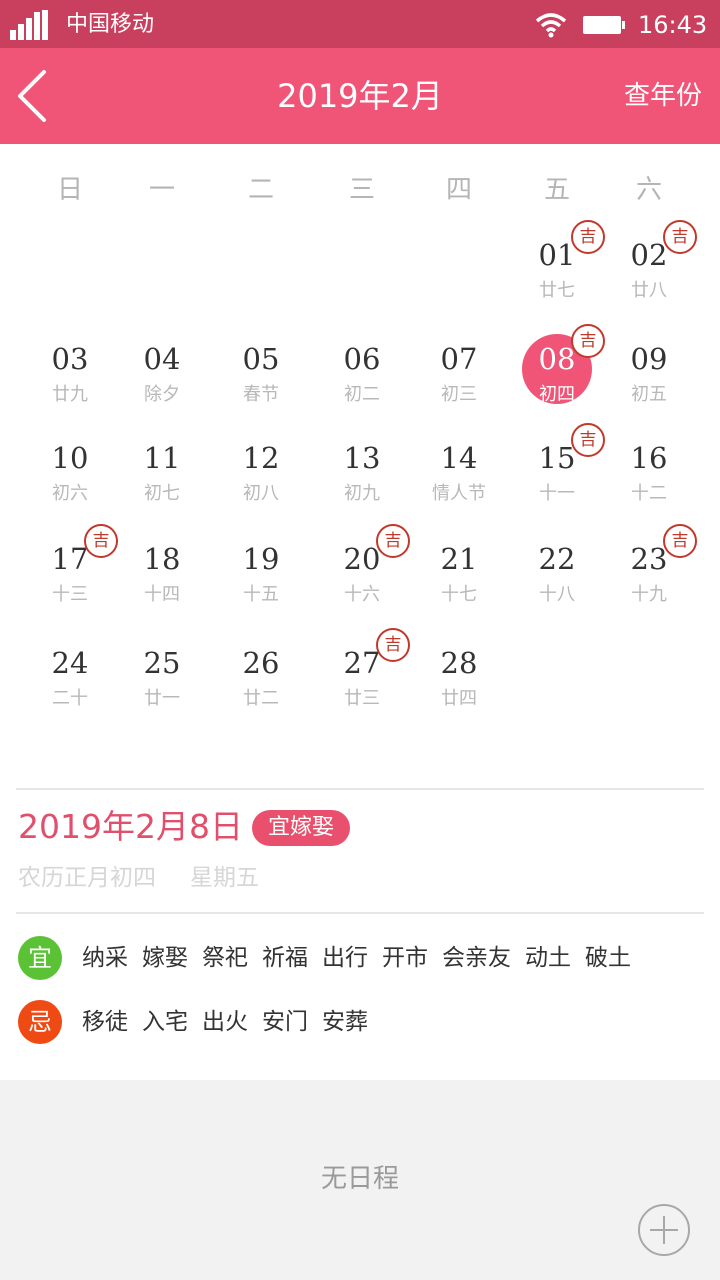 The height and width of the screenshot is (1280, 720). What do you see at coordinates (301, 828) in the screenshot?
I see `auspicious-tag: 宜嫁娶` at bounding box center [301, 828].